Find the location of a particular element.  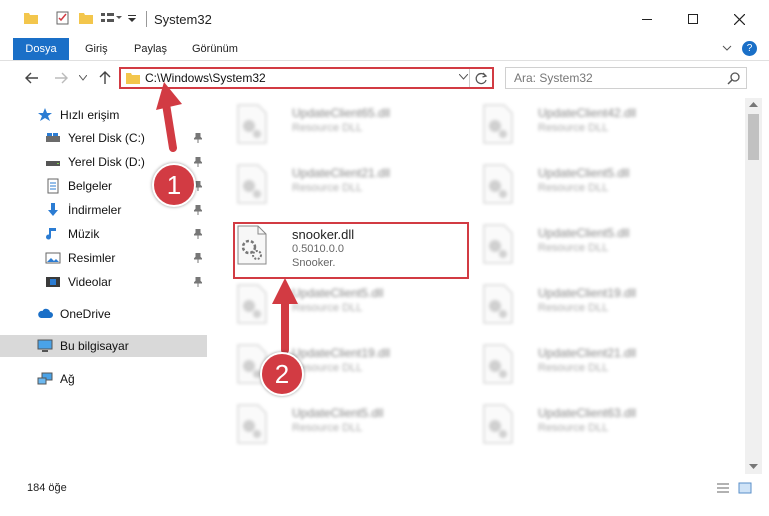

back-button is located at coordinates (32, 78).